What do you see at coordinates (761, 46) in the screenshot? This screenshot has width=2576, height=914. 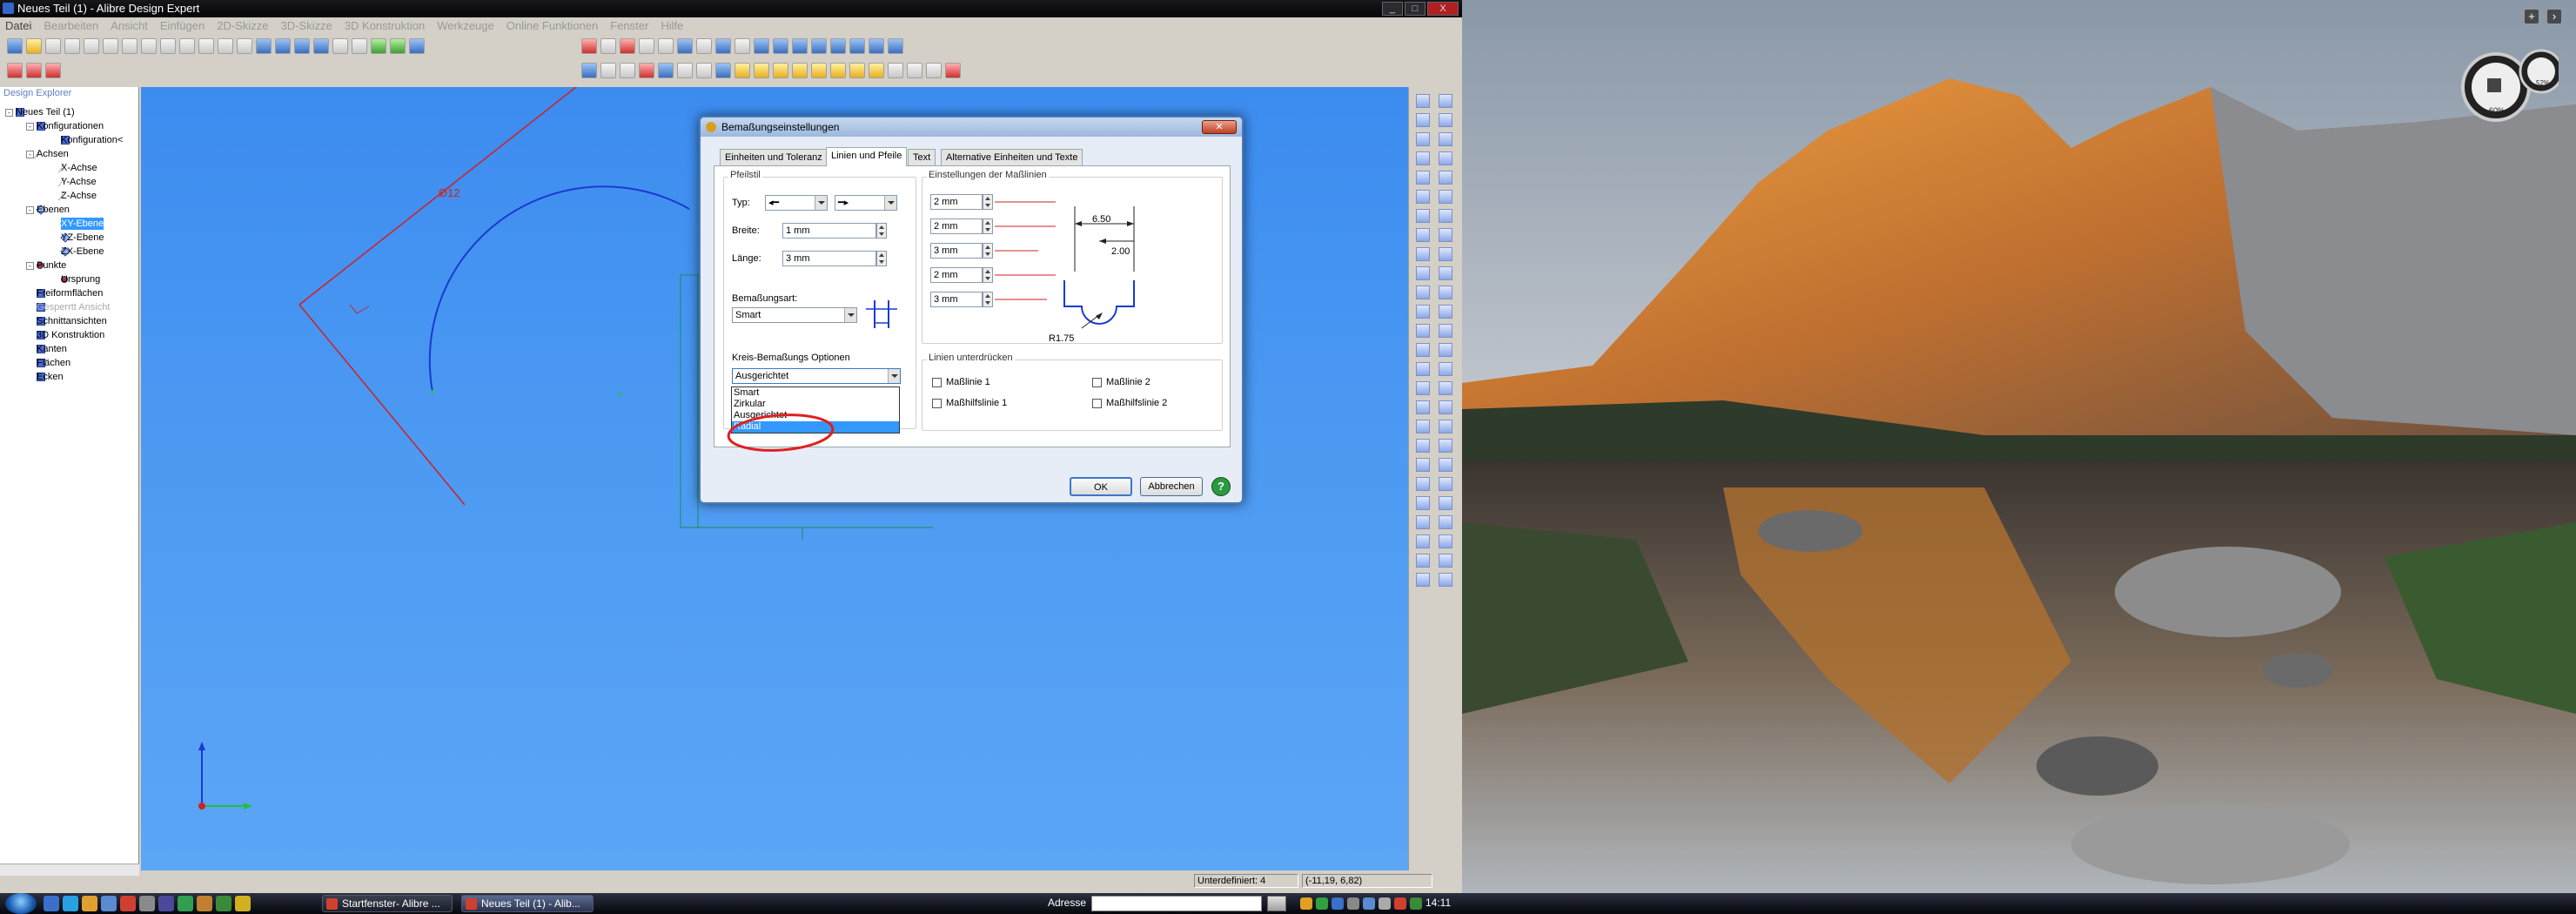 I see `front-view-icon` at bounding box center [761, 46].